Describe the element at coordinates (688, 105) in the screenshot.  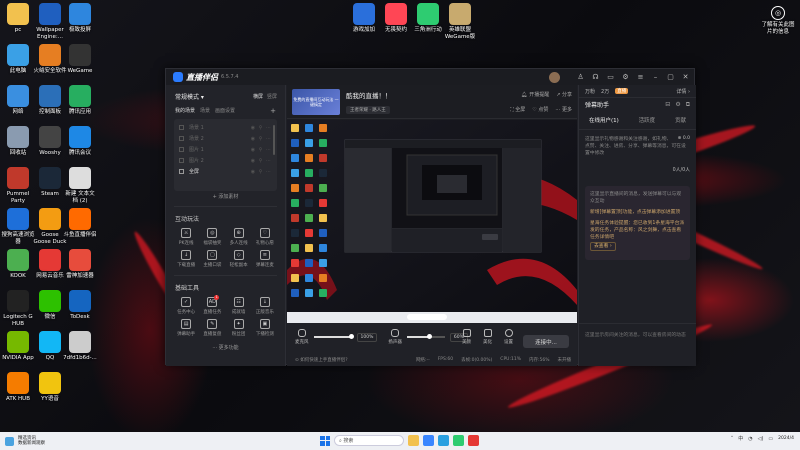
I see `popout-icon: ⧉` at that location.